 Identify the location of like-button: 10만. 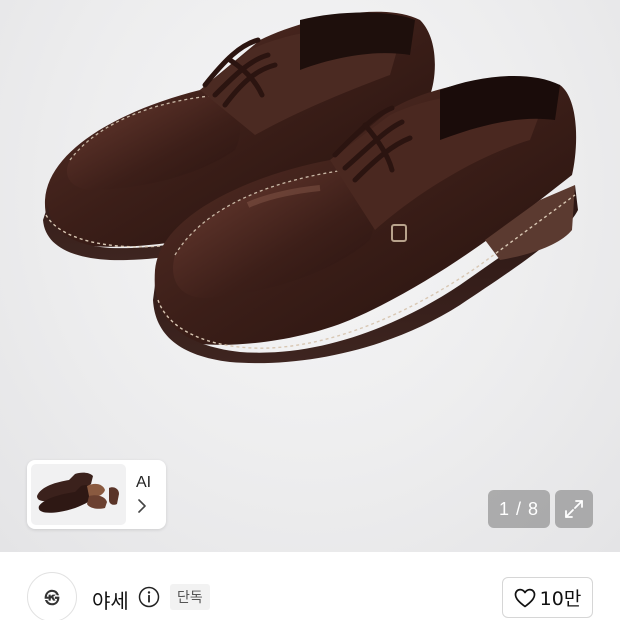
(547, 597).